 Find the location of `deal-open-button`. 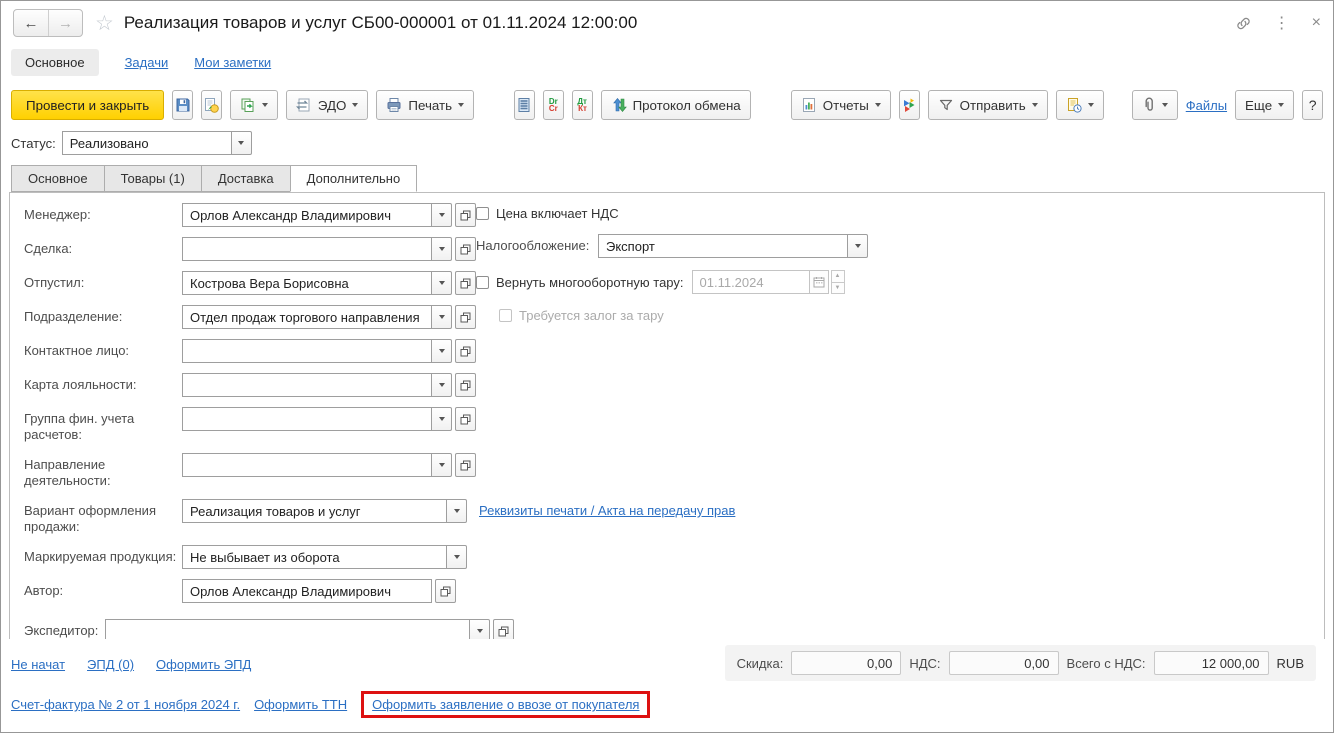

deal-open-button is located at coordinates (465, 249).